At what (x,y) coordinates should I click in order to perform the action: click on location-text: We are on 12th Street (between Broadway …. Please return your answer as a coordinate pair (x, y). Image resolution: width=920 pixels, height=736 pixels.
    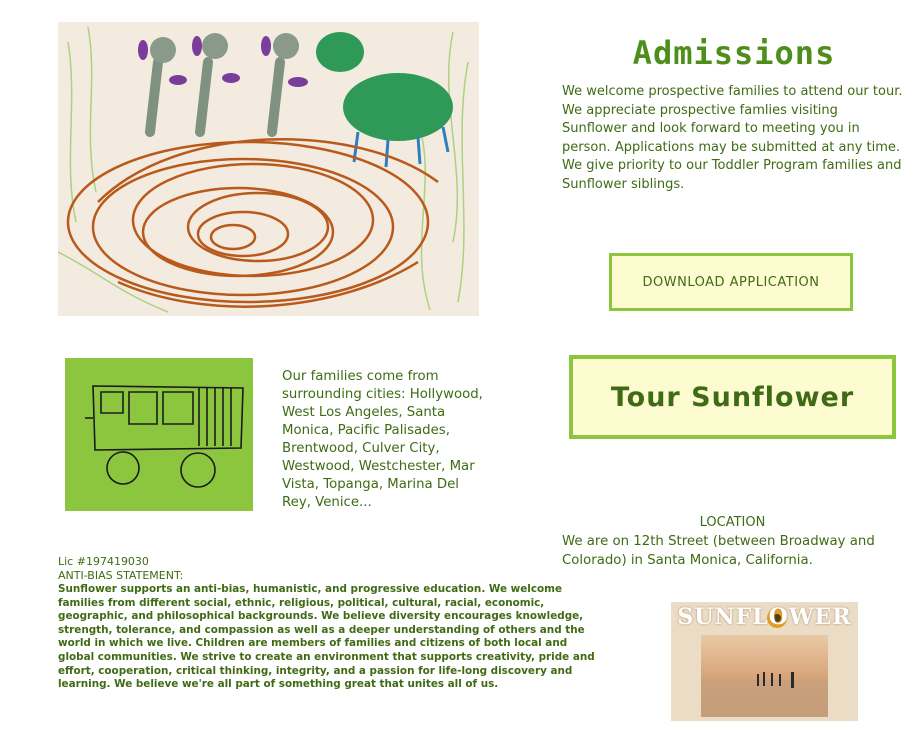
    Looking at the image, I should click on (718, 551).